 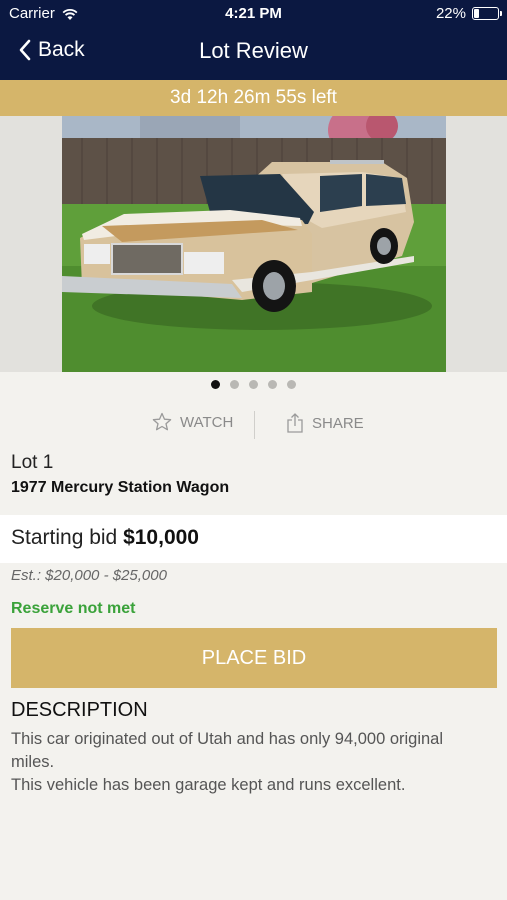 What do you see at coordinates (89, 575) in the screenshot?
I see `estimate-text: Est.: $20,000 - $25,000` at bounding box center [89, 575].